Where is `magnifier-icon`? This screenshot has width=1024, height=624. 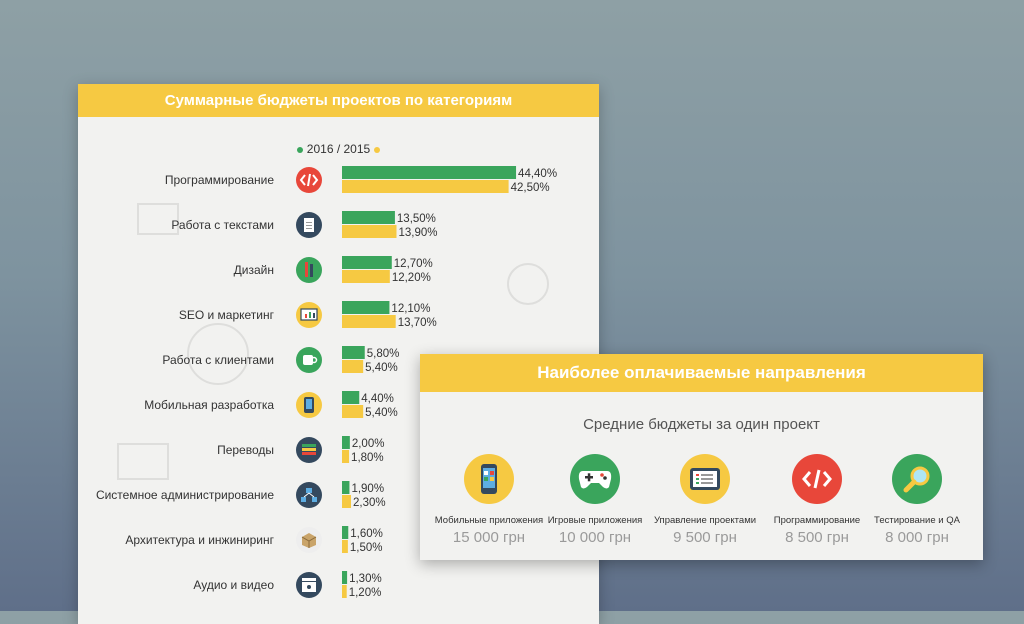
magnifier-icon is located at coordinates (917, 479).